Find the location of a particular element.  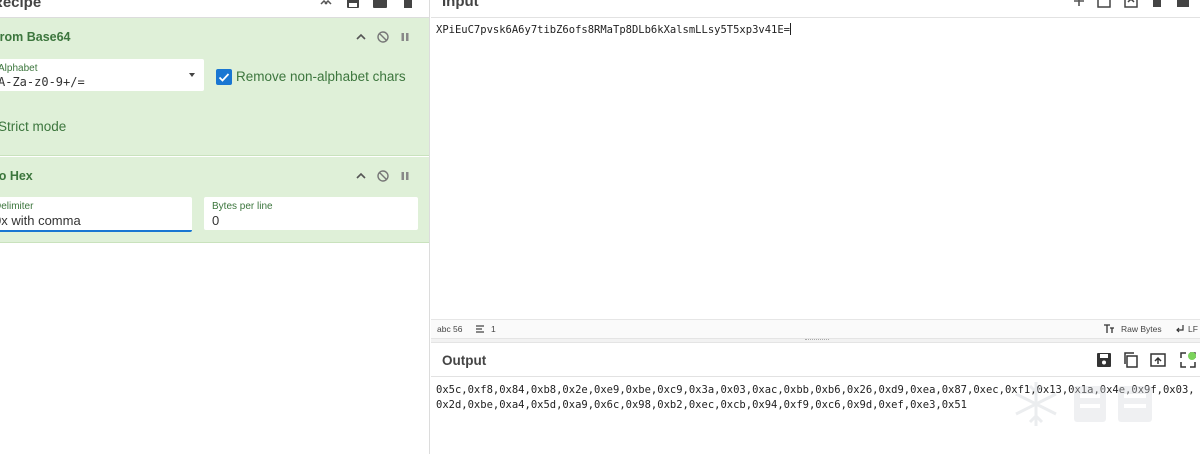

input-eol: LF is located at coordinates (1193, 329).